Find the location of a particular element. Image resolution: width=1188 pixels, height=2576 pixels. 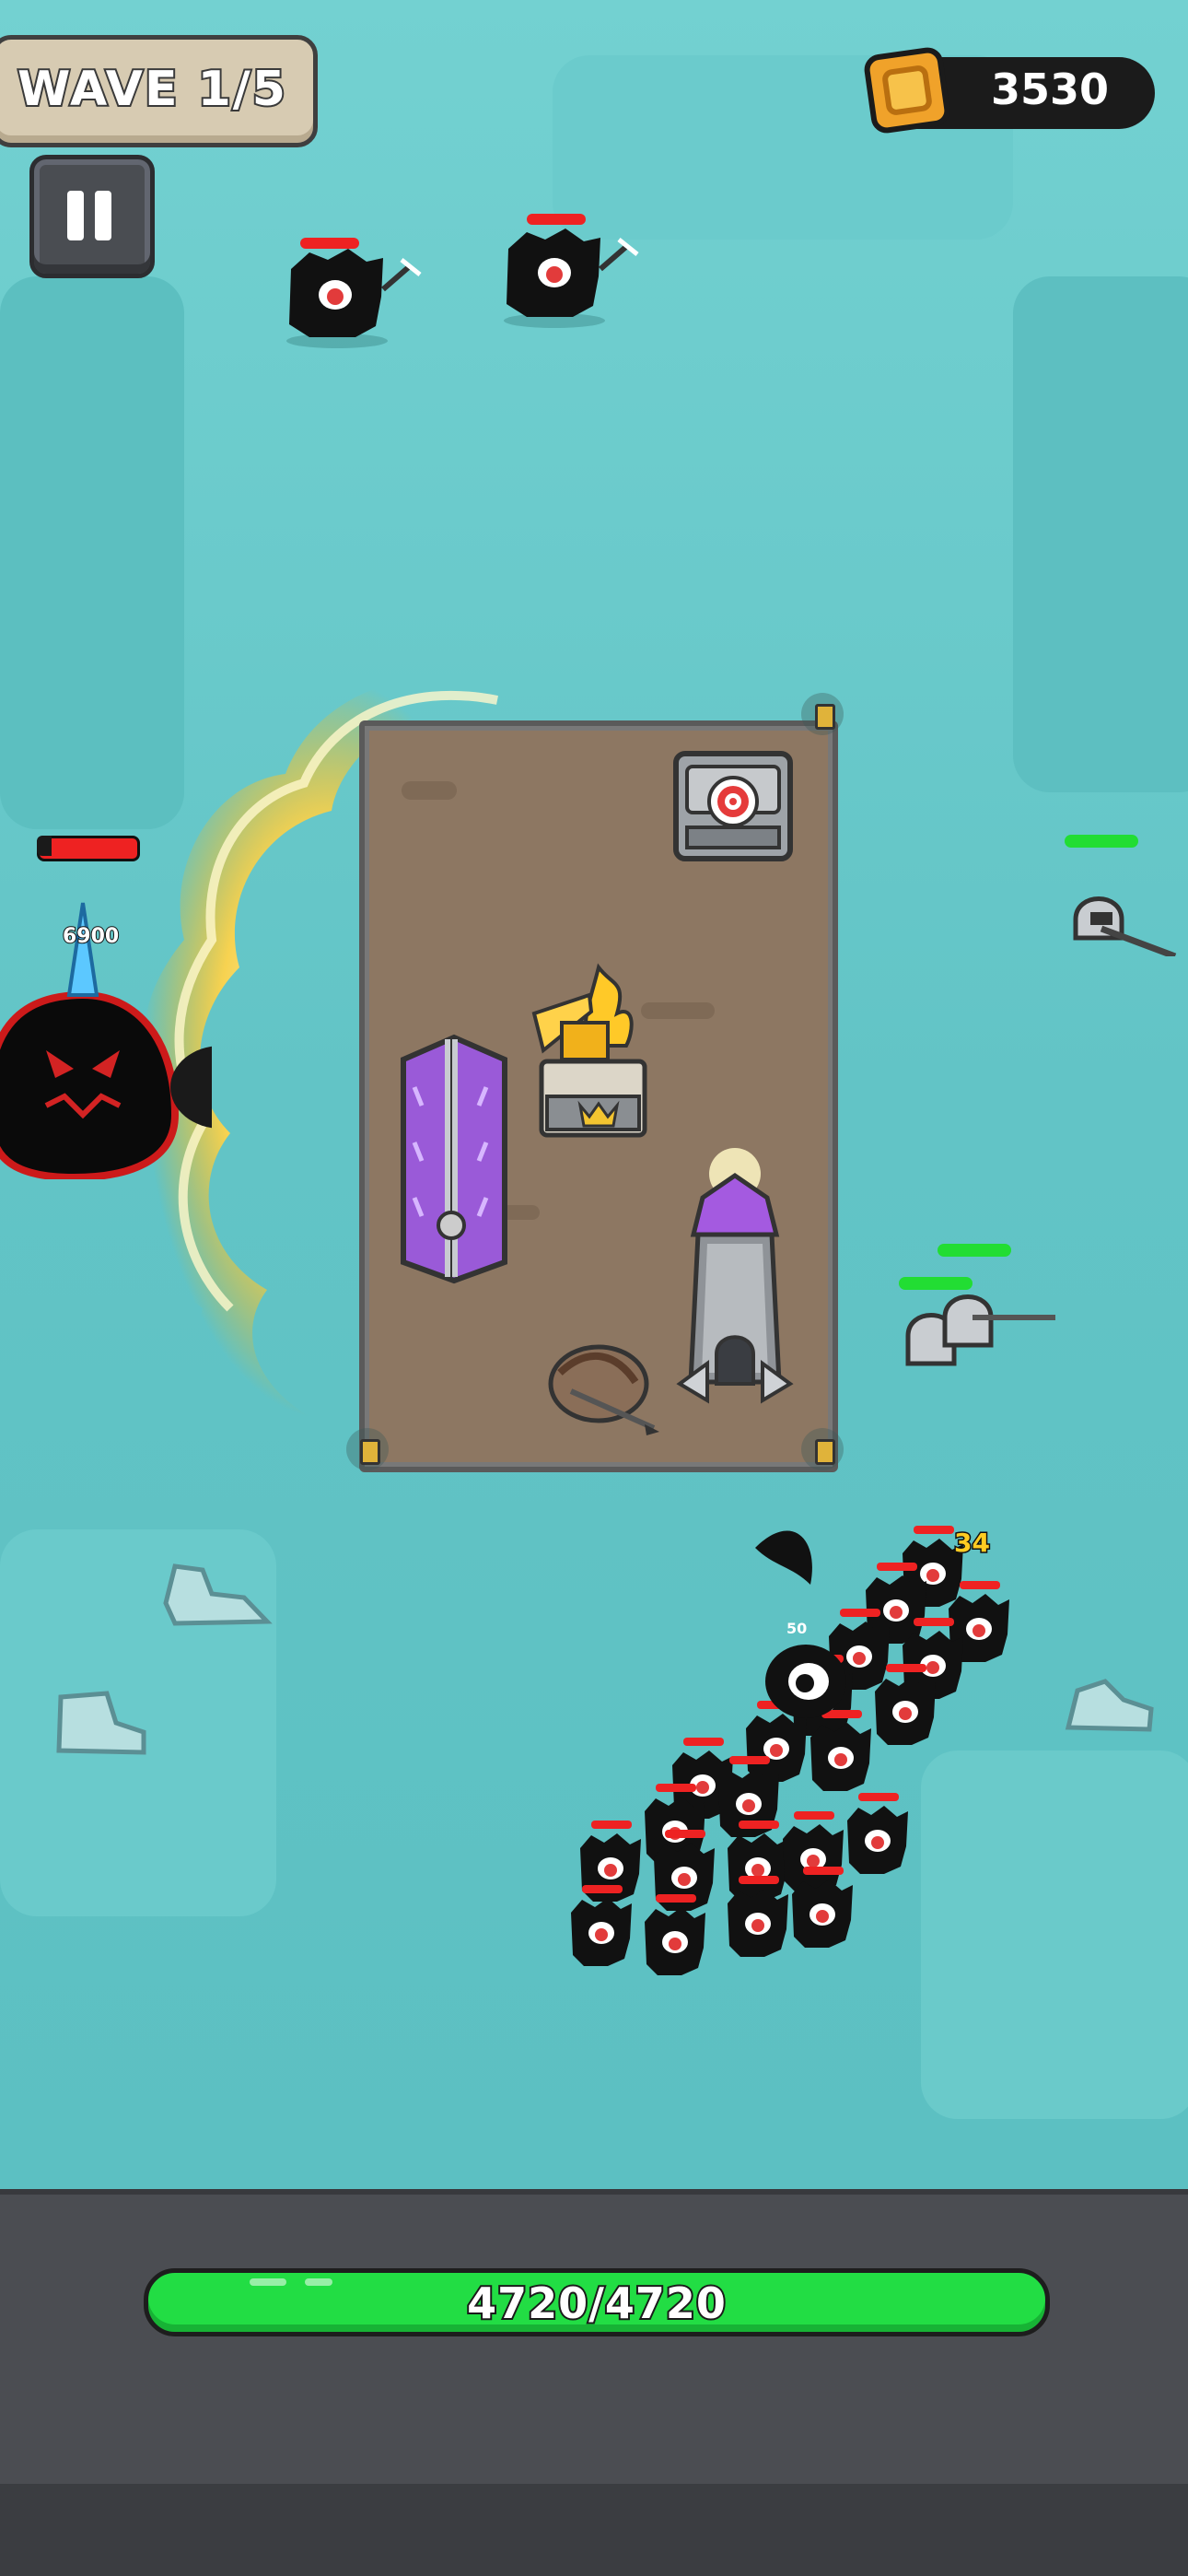

terrain-patch is located at coordinates (1100, 534).